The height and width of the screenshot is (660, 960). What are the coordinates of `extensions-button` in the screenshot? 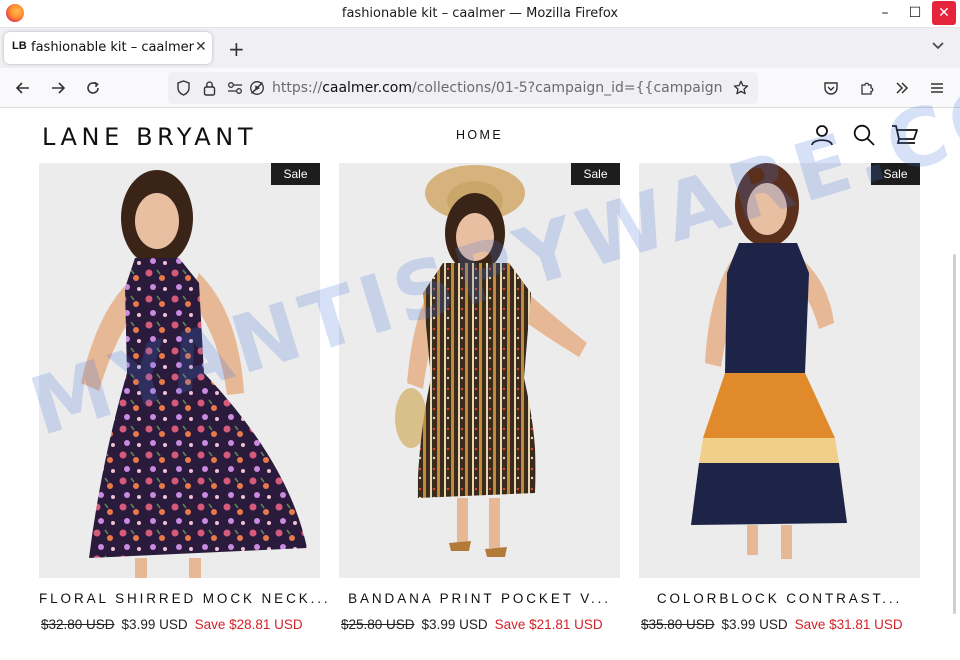 It's located at (867, 88).